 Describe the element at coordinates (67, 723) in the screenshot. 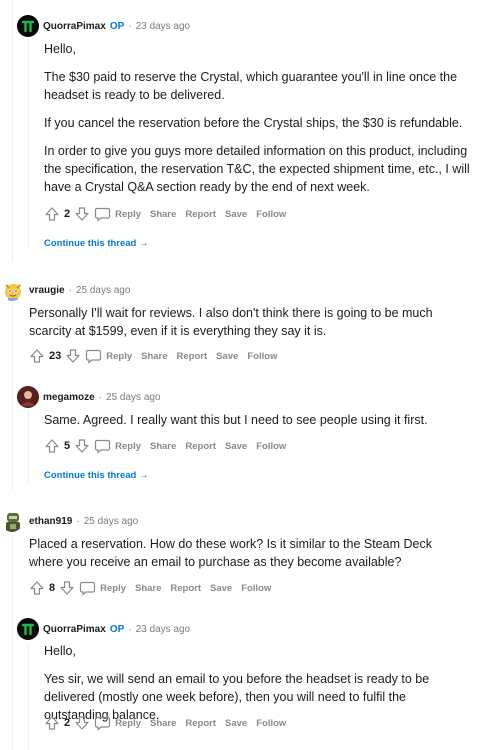

I see `vote-count: 2` at that location.